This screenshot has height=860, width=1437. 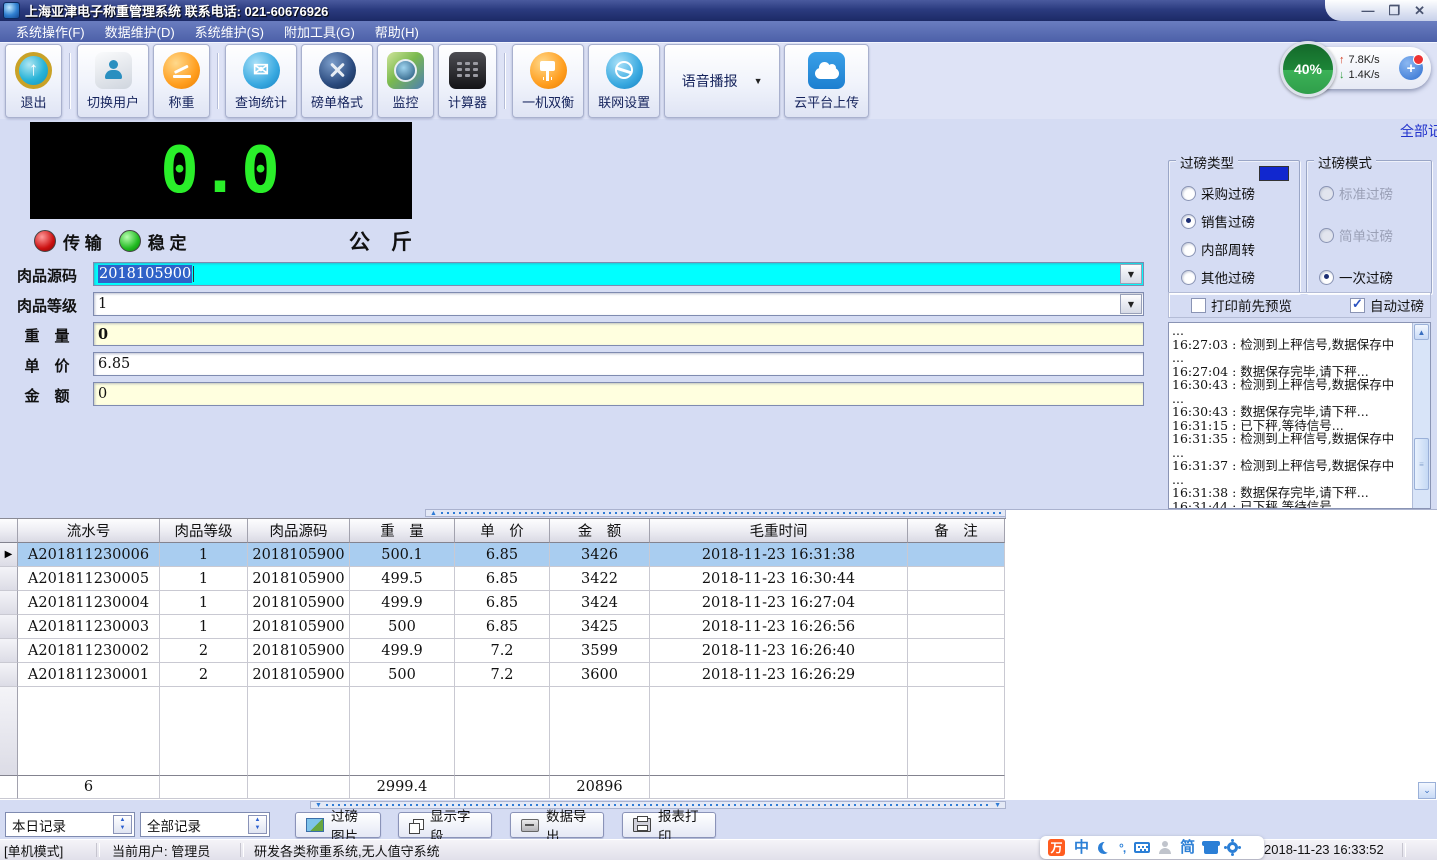 I want to click on scroll-down-icon: ⌄, so click(x=1427, y=790).